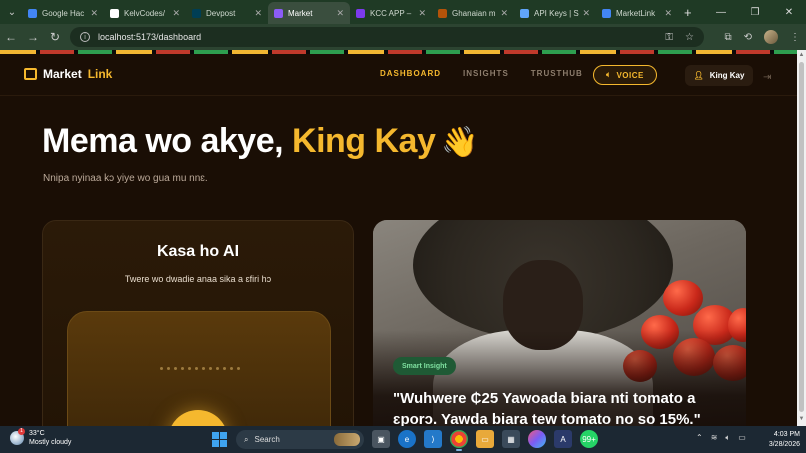 The image size is (806, 453). I want to click on task-view-icon: ▣, so click(381, 439).